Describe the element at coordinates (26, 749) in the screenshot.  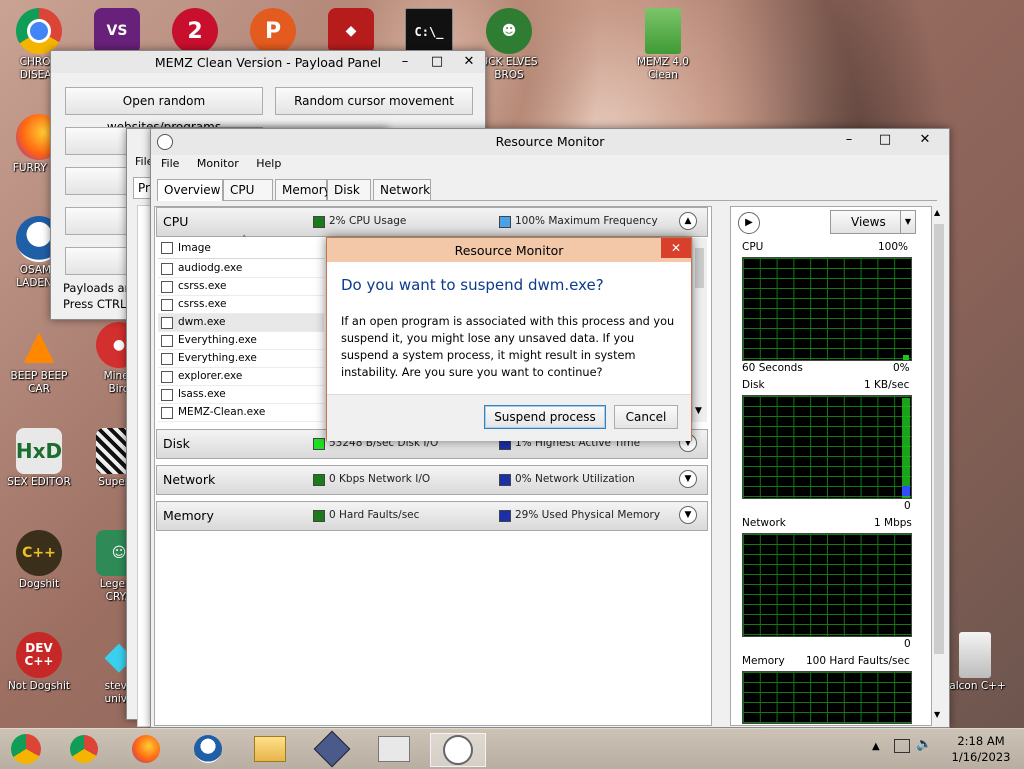
I see `start-button` at that location.